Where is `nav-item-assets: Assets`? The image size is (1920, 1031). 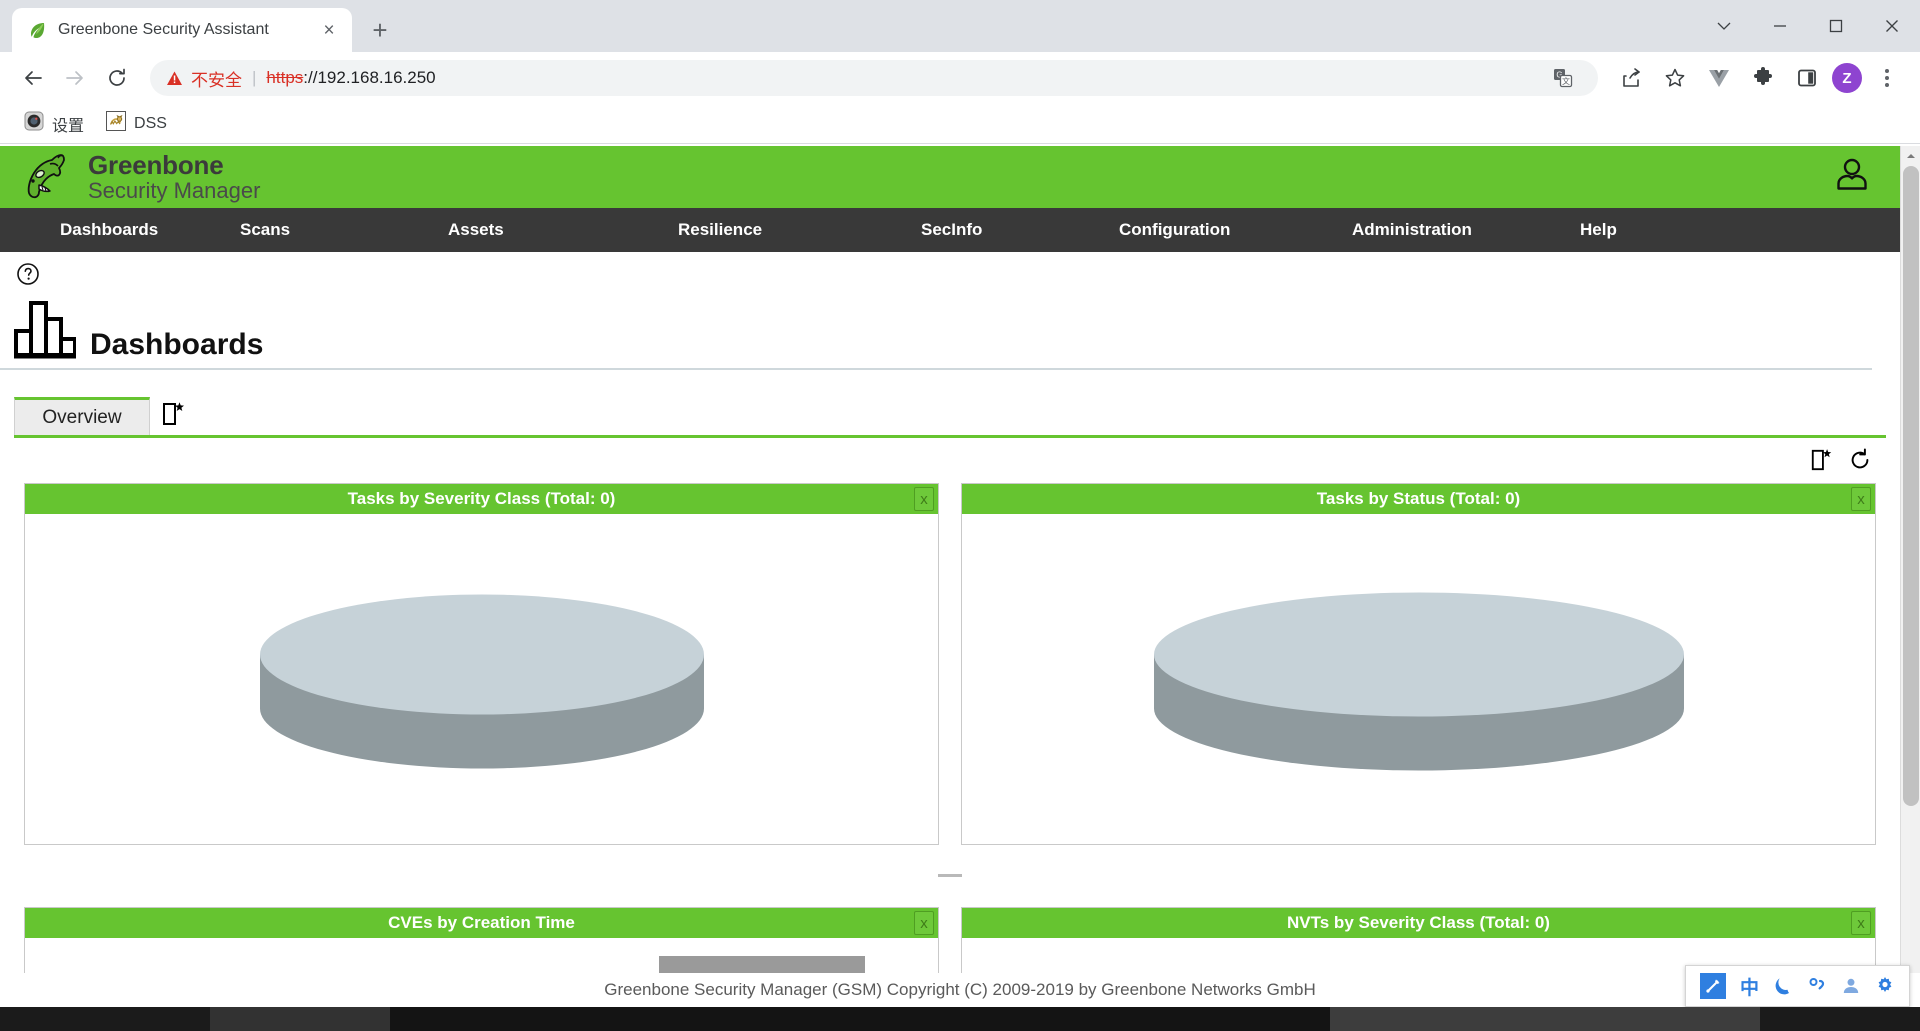 nav-item-assets: Assets is located at coordinates (563, 230).